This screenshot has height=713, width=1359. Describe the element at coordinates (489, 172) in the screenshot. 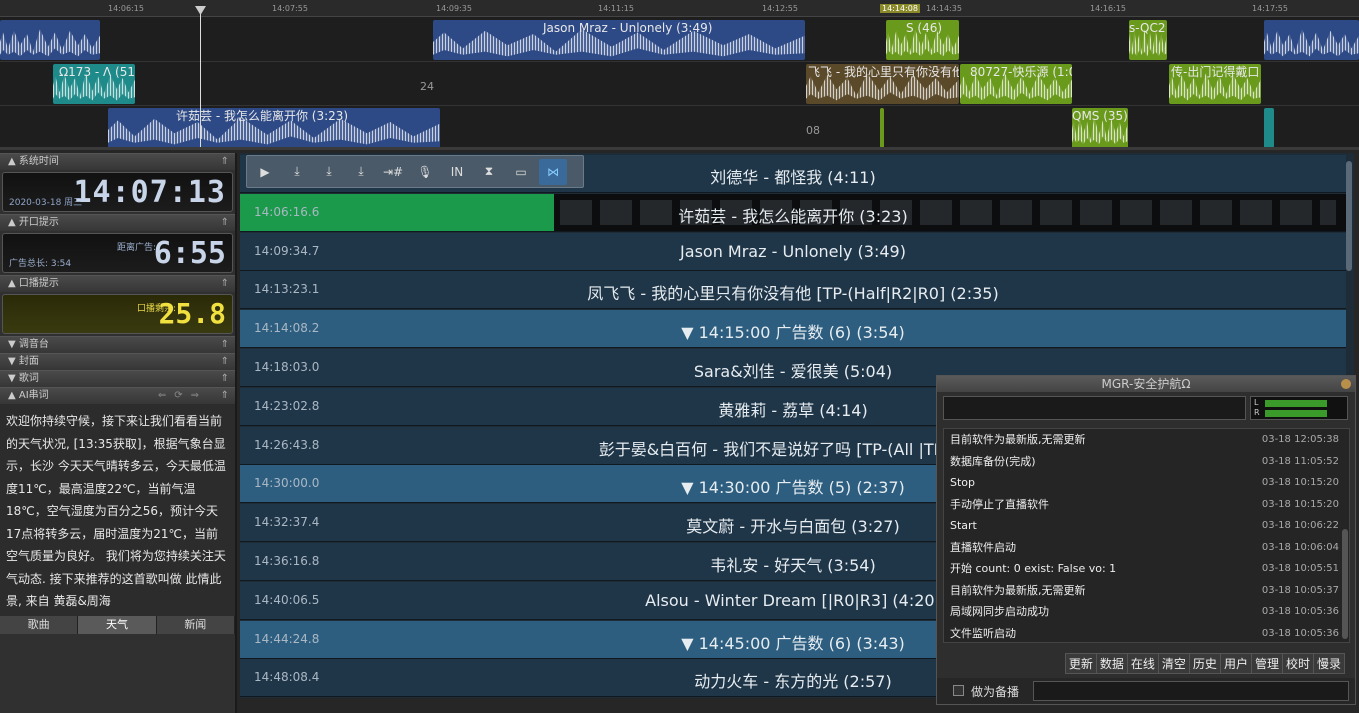

I see `hourglass-icon: ⧗` at that location.